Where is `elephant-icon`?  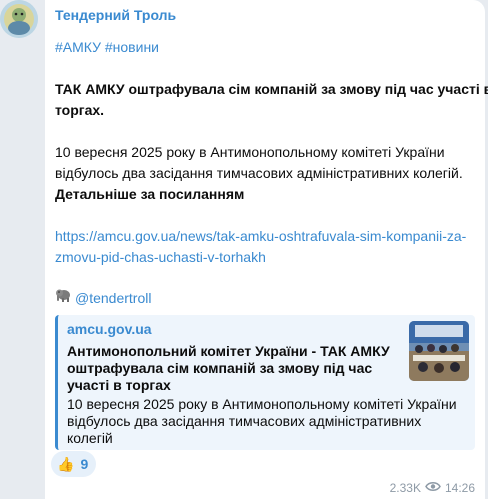
elephant-icon is located at coordinates (63, 298).